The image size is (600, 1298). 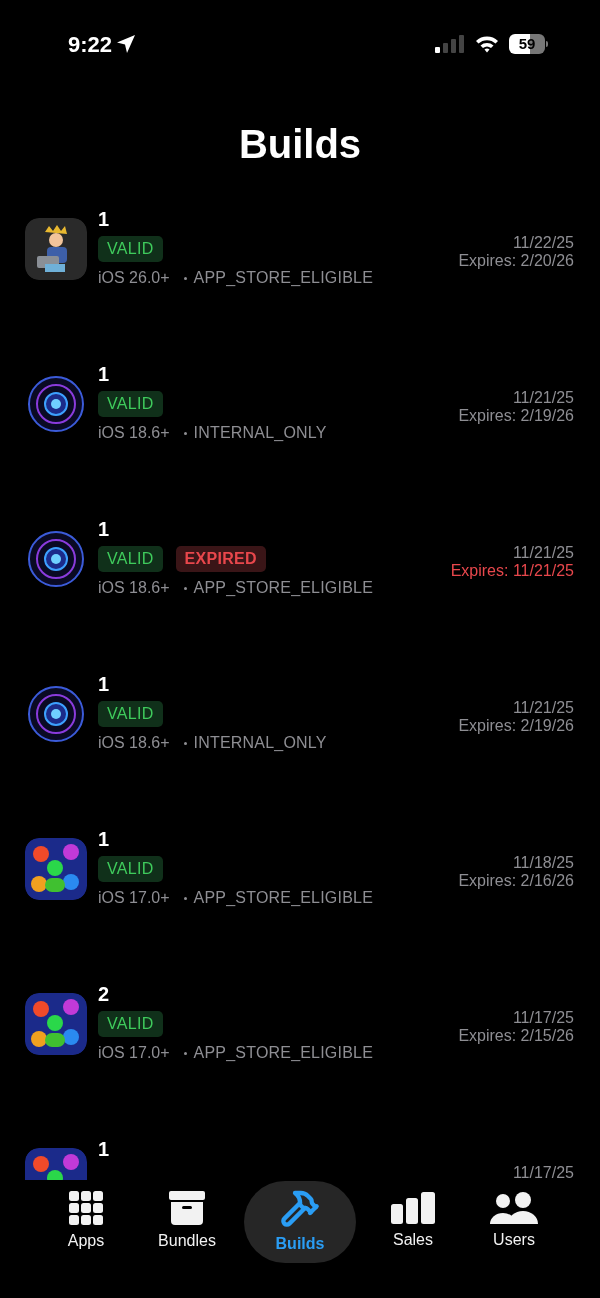 What do you see at coordinates (512, 571) in the screenshot?
I see `expiry-date: Expires: 11/21/25` at bounding box center [512, 571].